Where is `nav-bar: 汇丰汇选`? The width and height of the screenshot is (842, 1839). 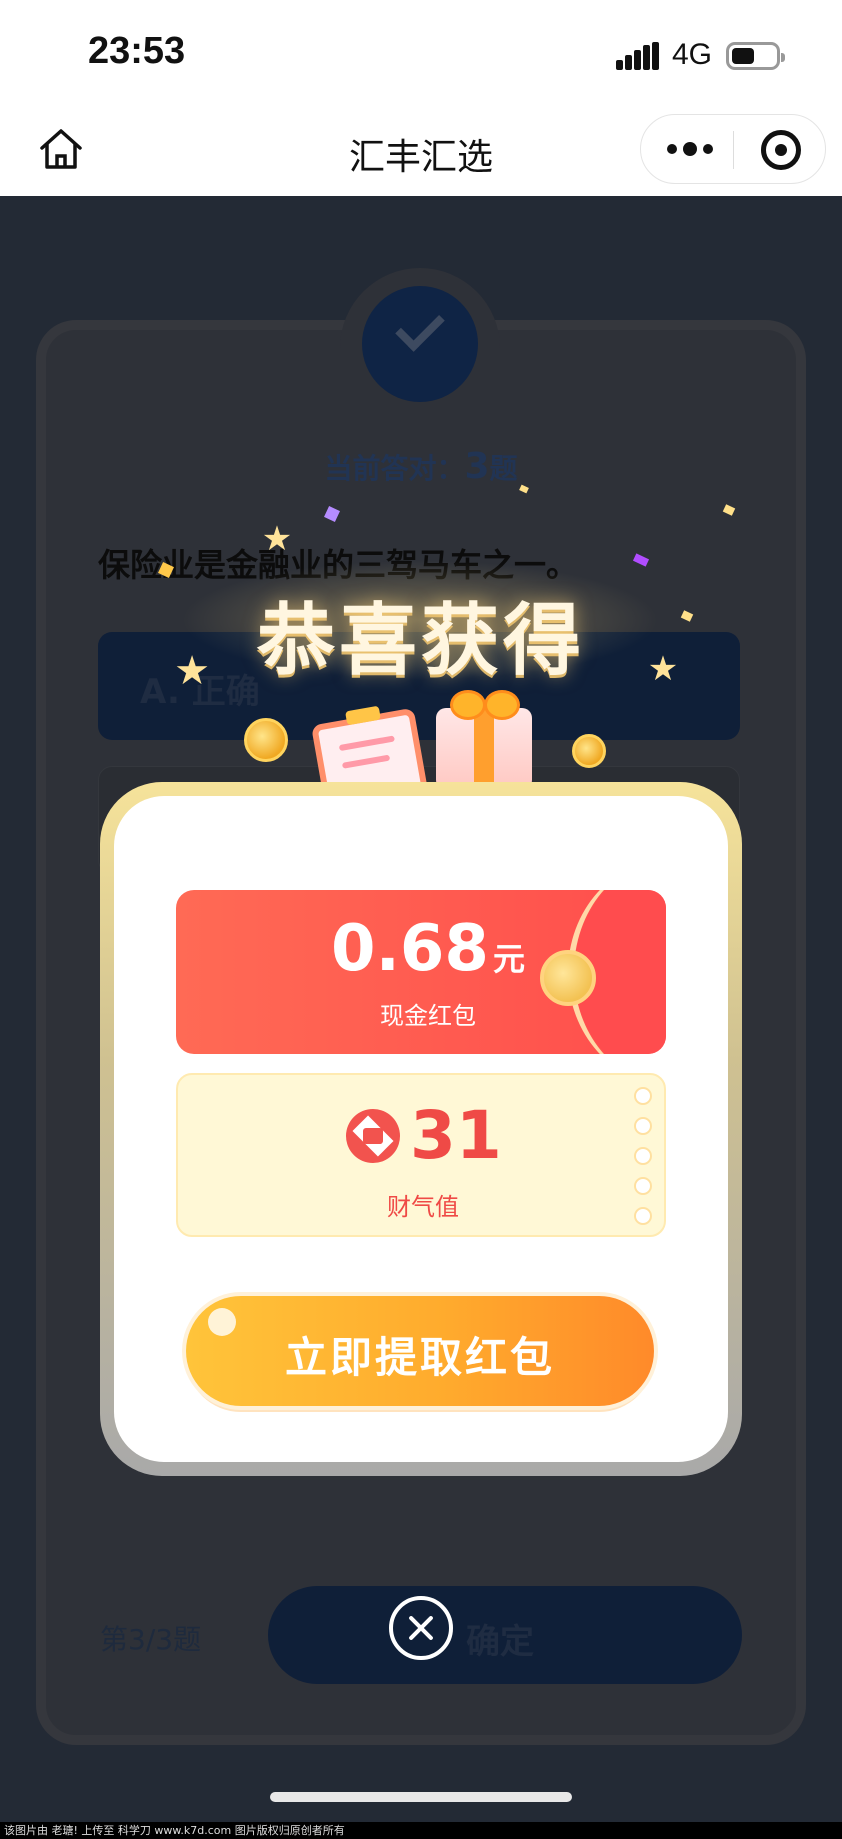 nav-bar: 汇丰汇选 is located at coordinates (421, 152).